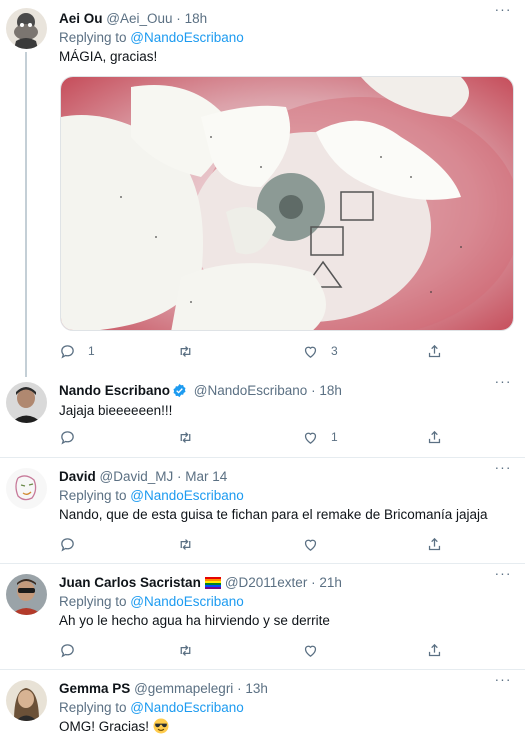  Describe the element at coordinates (256, 688) in the screenshot. I see `timestamp: 13h` at that location.